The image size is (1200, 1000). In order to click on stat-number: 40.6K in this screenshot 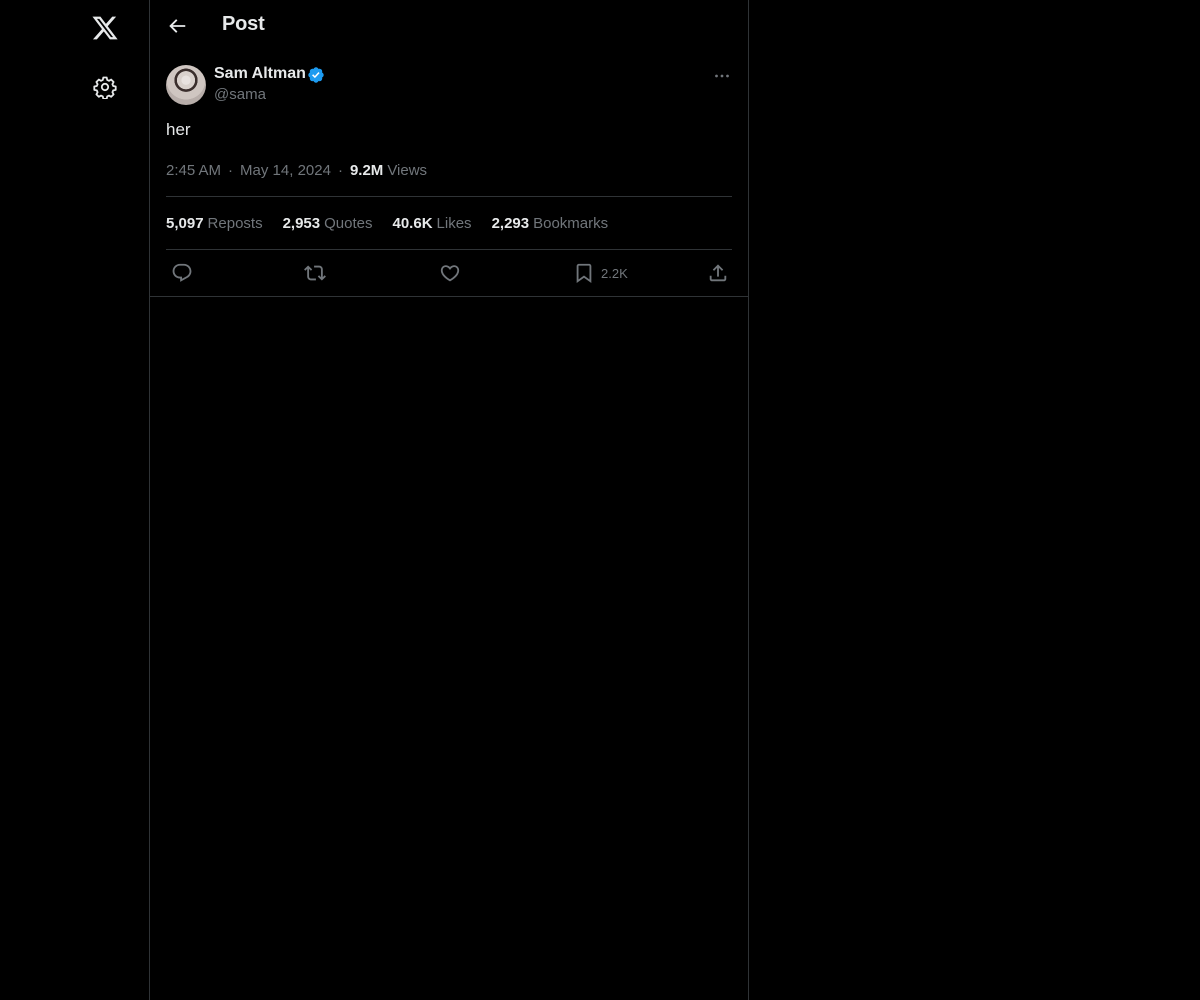, I will do `click(412, 223)`.